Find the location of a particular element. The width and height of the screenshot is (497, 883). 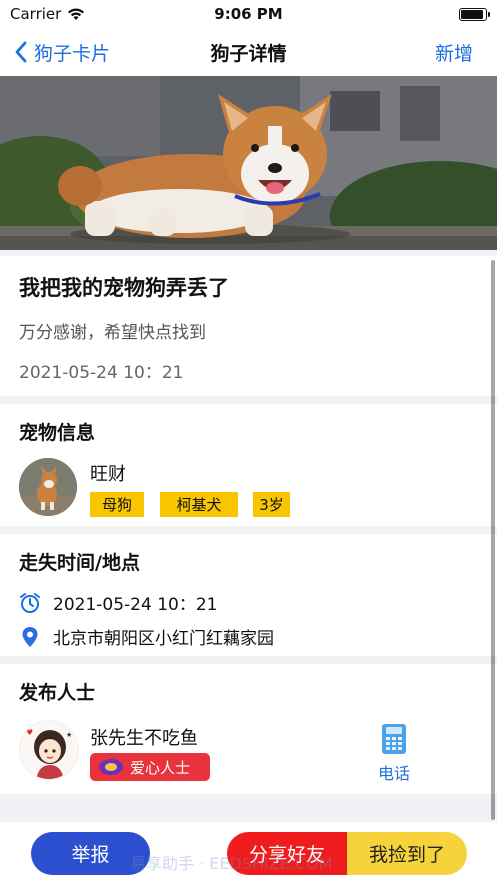

lost-info-card: 走失时间/地点 2021-05-24 10：21 北京市朝阳区小红门红藕家园 is located at coordinates (248, 595).